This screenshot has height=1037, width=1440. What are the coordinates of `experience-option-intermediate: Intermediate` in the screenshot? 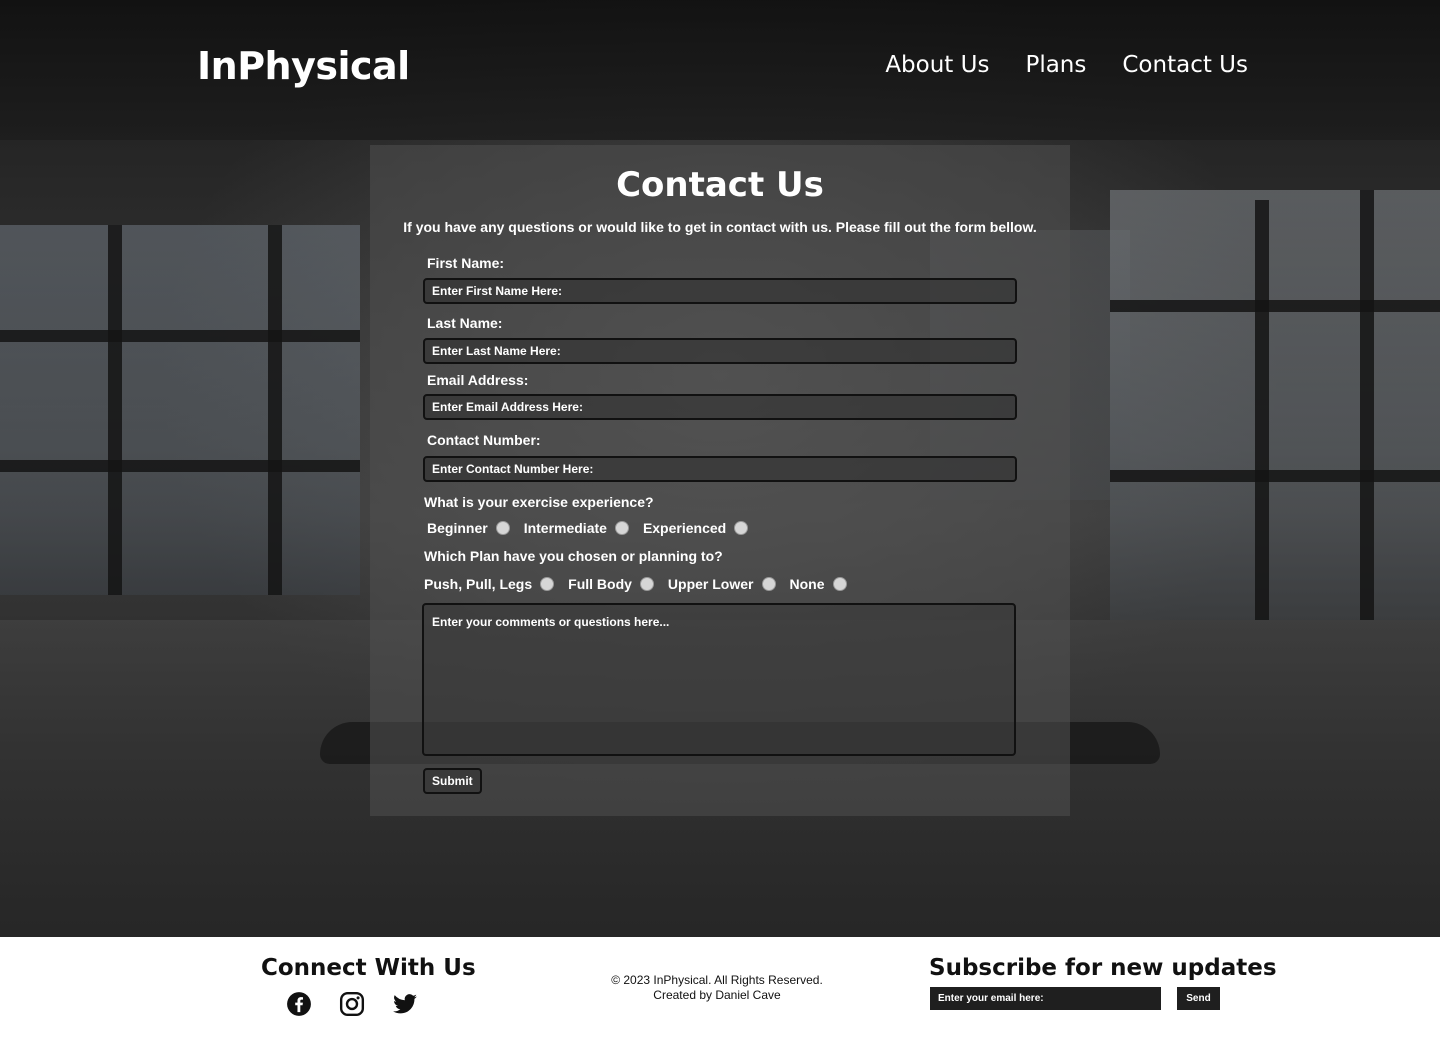 It's located at (576, 528).